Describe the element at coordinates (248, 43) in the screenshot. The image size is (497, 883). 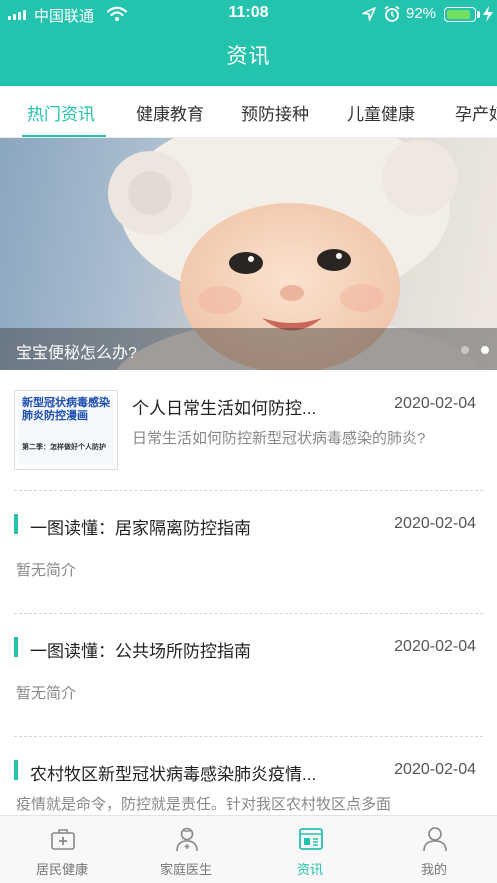
I see `app-header: 中国联通 11:08 92% 资讯` at that location.